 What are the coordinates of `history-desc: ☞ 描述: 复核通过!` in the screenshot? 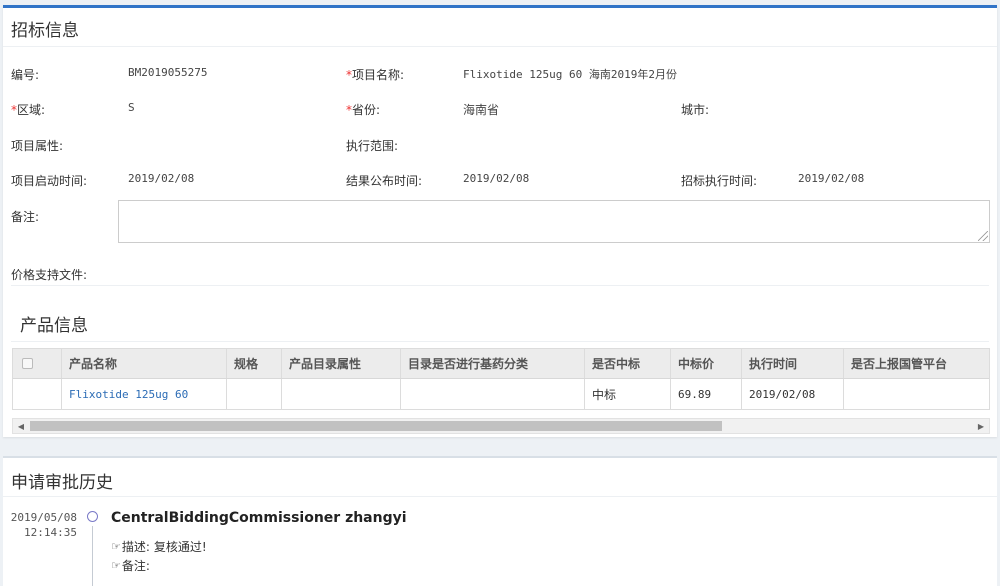 It's located at (159, 546).